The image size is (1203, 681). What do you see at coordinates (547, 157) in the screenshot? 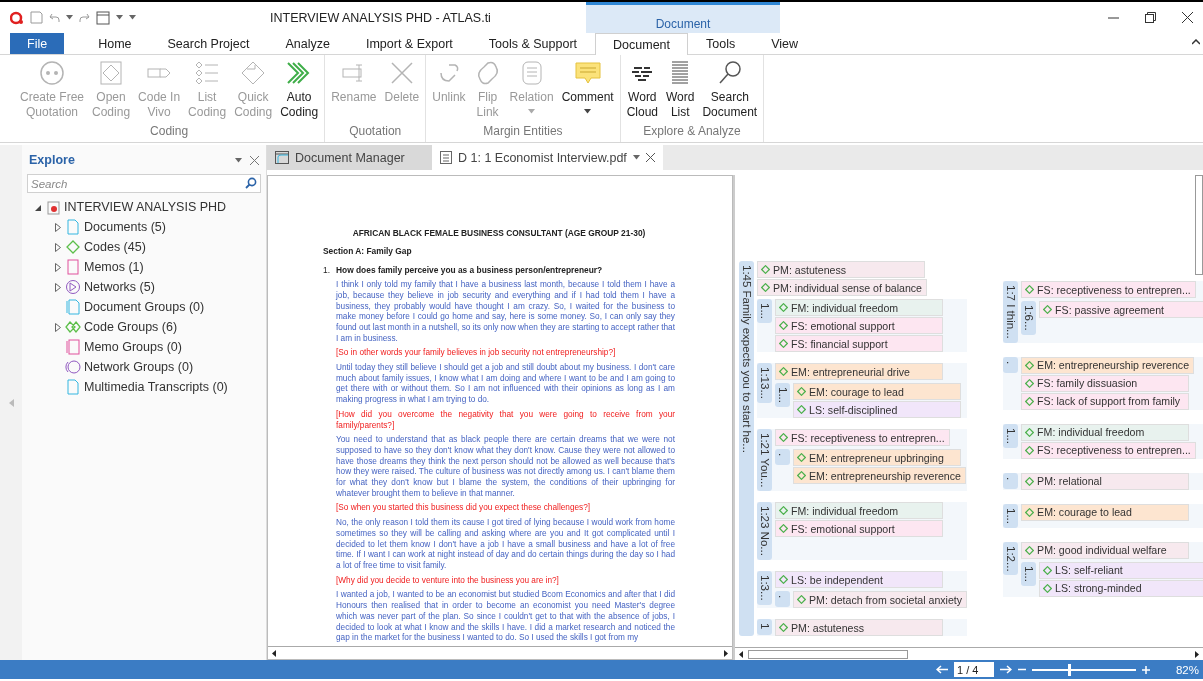
I see `editor-tab: D 1: 1 Economist Interview.pdf` at bounding box center [547, 157].